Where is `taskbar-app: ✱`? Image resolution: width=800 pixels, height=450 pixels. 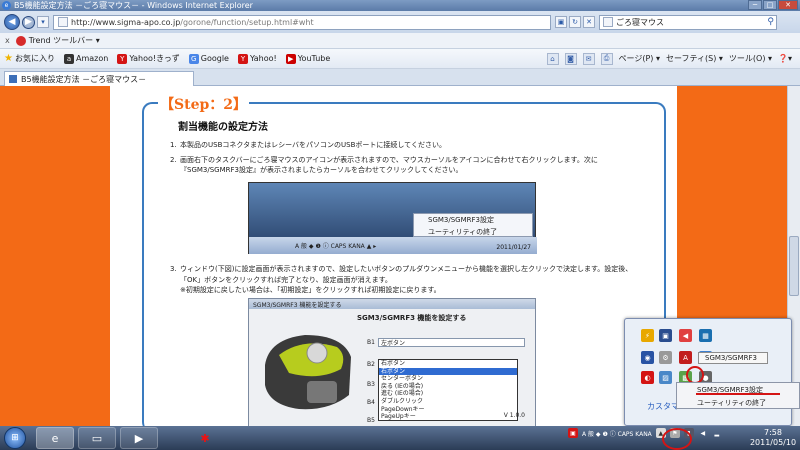
taskbar-app: ✱ is located at coordinates (205, 438).